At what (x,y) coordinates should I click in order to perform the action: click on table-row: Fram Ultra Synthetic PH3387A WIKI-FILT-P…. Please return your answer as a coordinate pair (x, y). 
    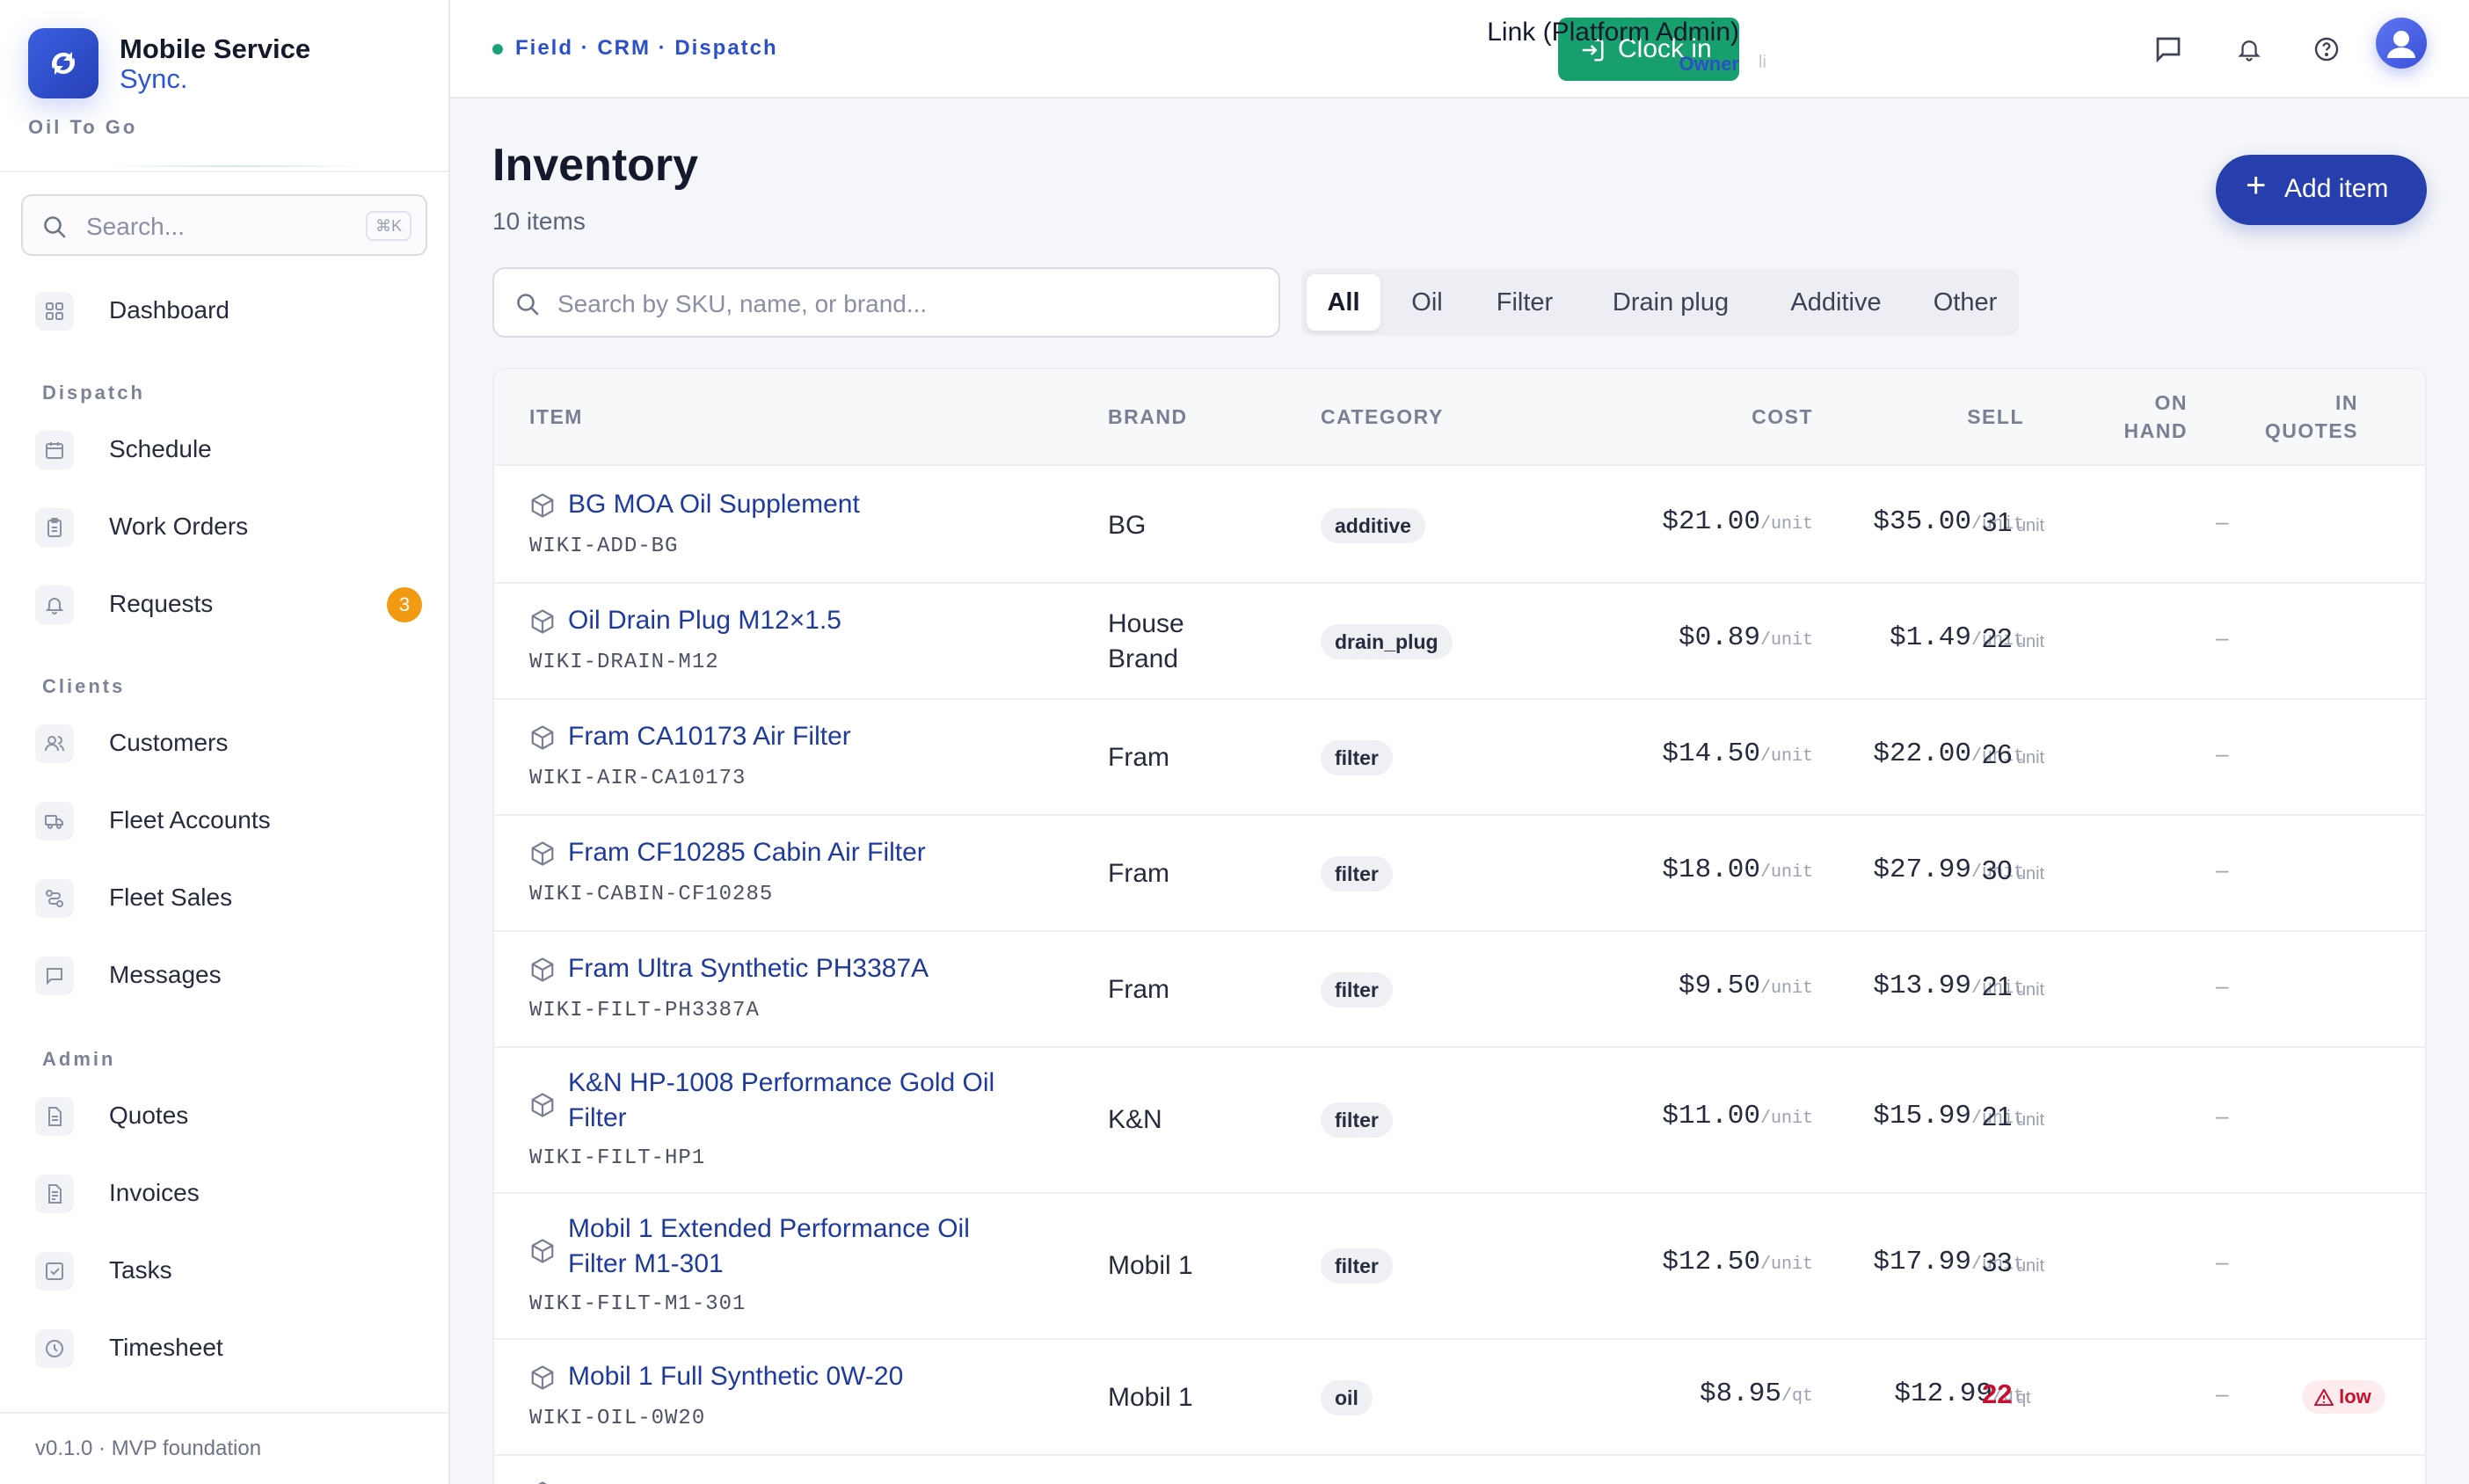
    Looking at the image, I should click on (1459, 990).